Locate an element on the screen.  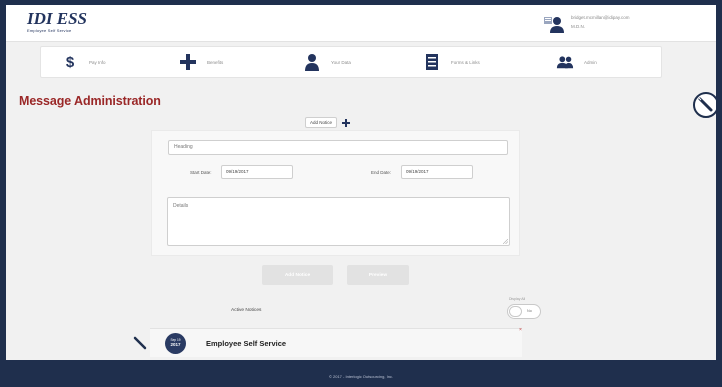
badge-year: 2017 is located at coordinates (175, 344).